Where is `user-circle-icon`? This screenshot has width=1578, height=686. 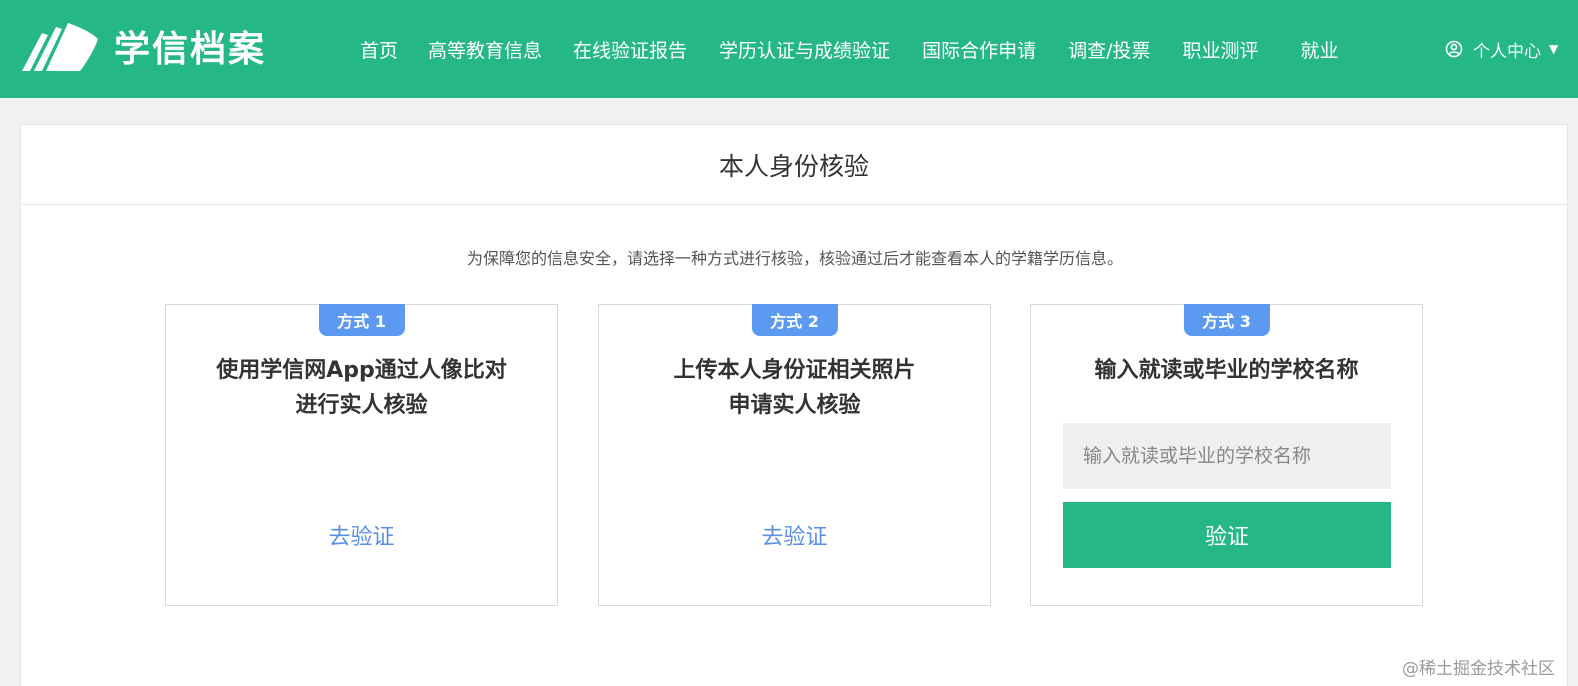 user-circle-icon is located at coordinates (1454, 49).